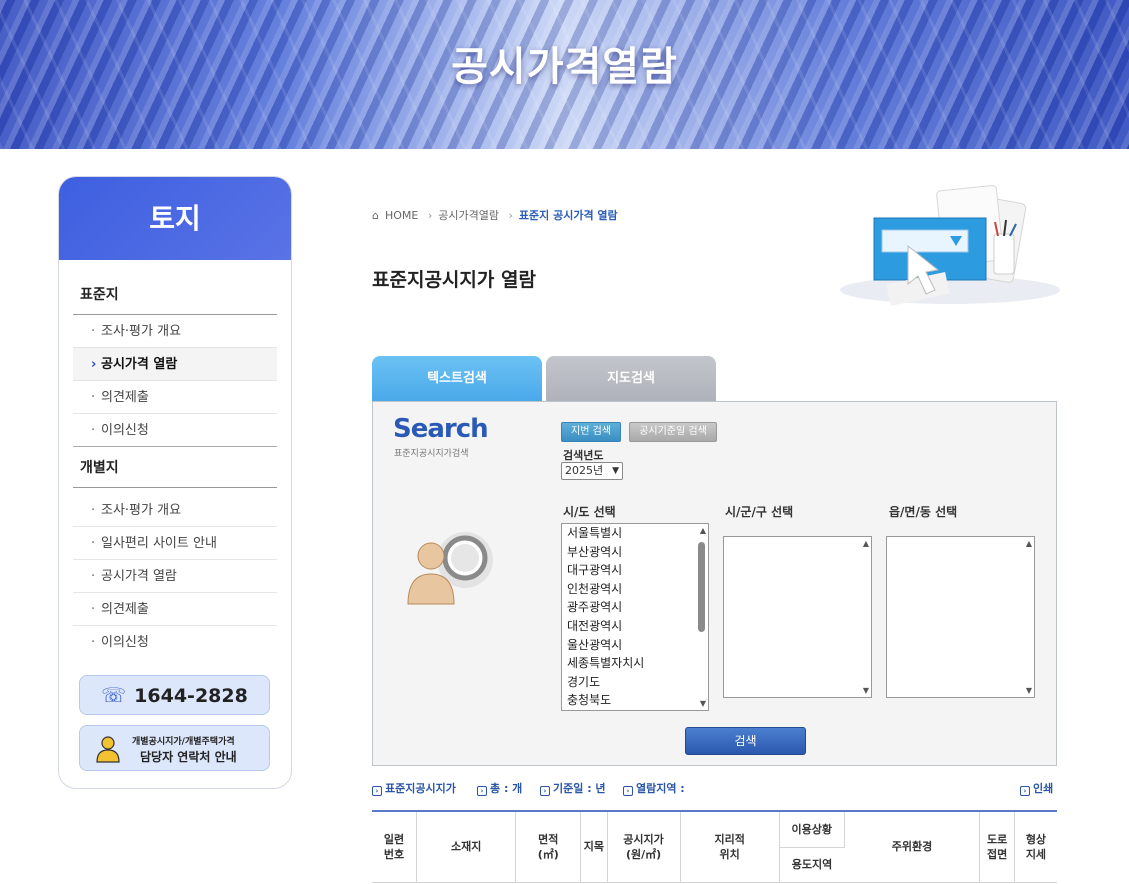 The image size is (1129, 884). What do you see at coordinates (615, 471) in the screenshot?
I see `chevron-down-icon: ▼` at bounding box center [615, 471].